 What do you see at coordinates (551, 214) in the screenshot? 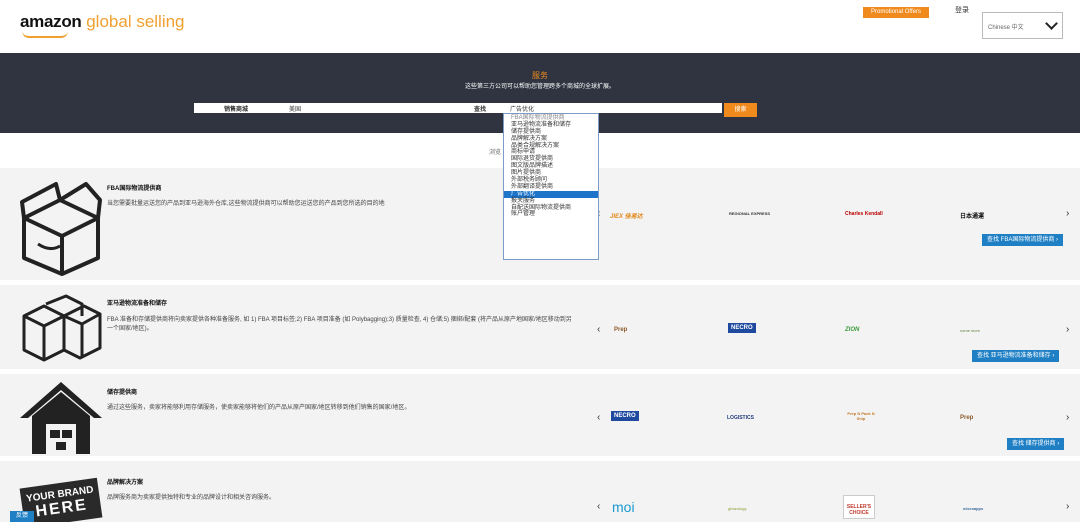
I see `dropdown-option: 账户管理` at bounding box center [551, 214].